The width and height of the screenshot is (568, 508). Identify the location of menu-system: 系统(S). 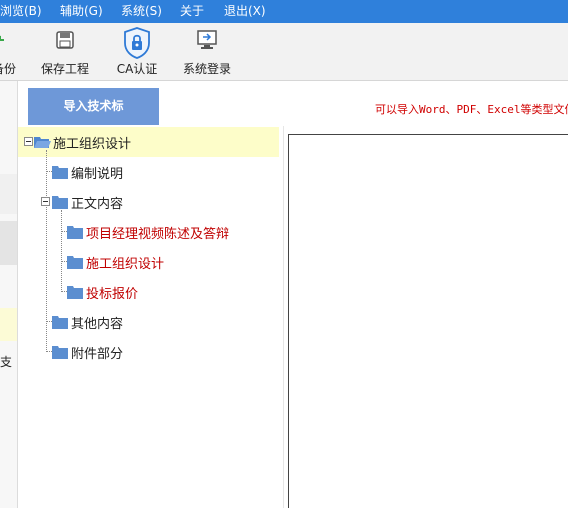
(141, 11).